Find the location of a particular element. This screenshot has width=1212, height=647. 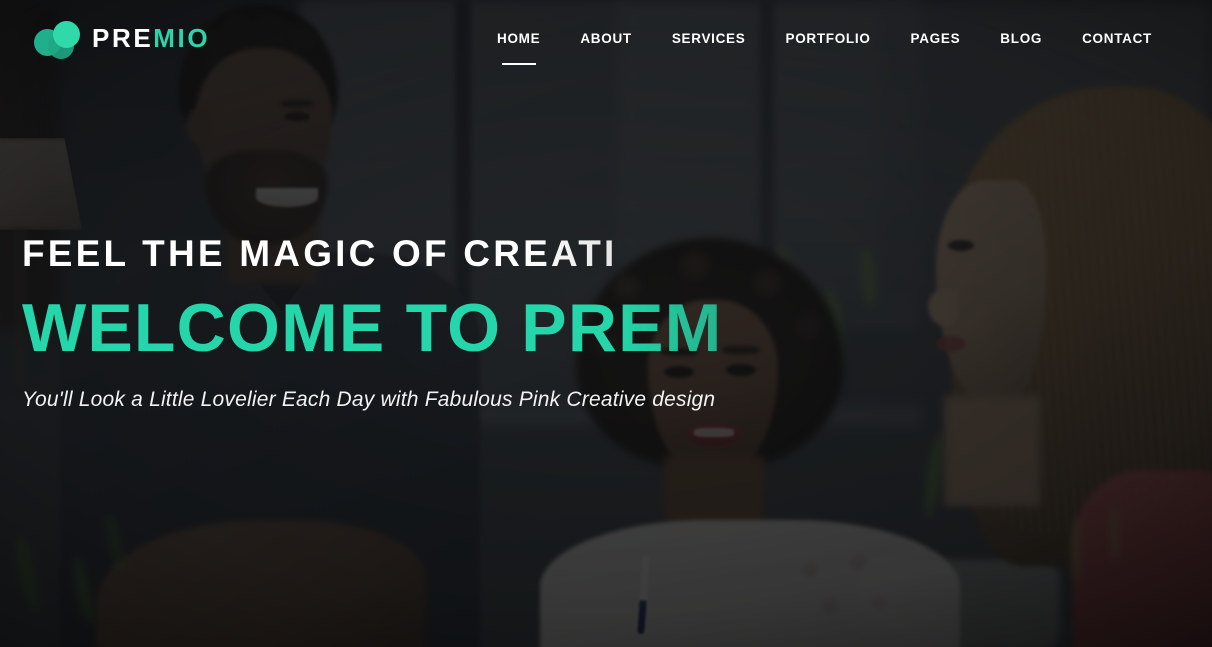

nav-item-contact: CONTACT is located at coordinates (1117, 38).